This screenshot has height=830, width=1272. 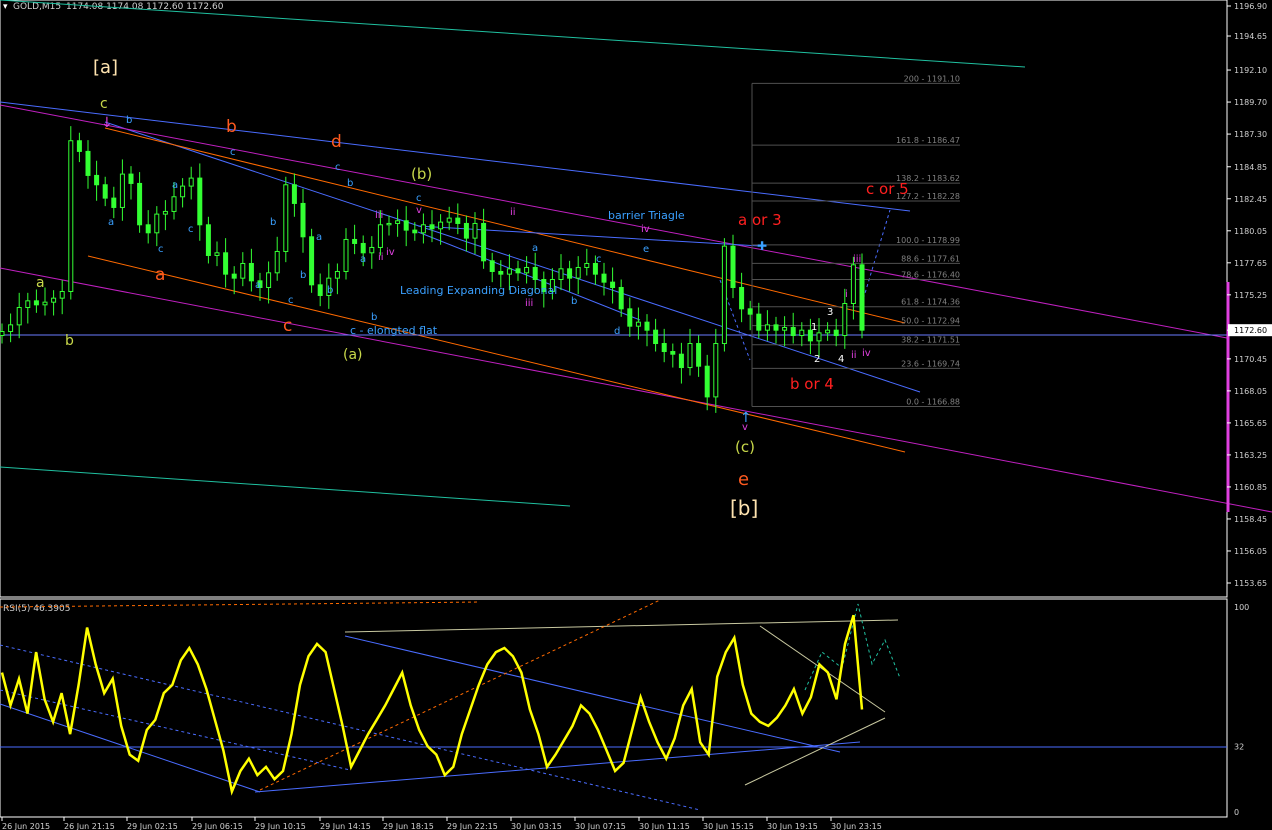 I want to click on y-tick-label: 1177.65, so click(x=1250, y=263).